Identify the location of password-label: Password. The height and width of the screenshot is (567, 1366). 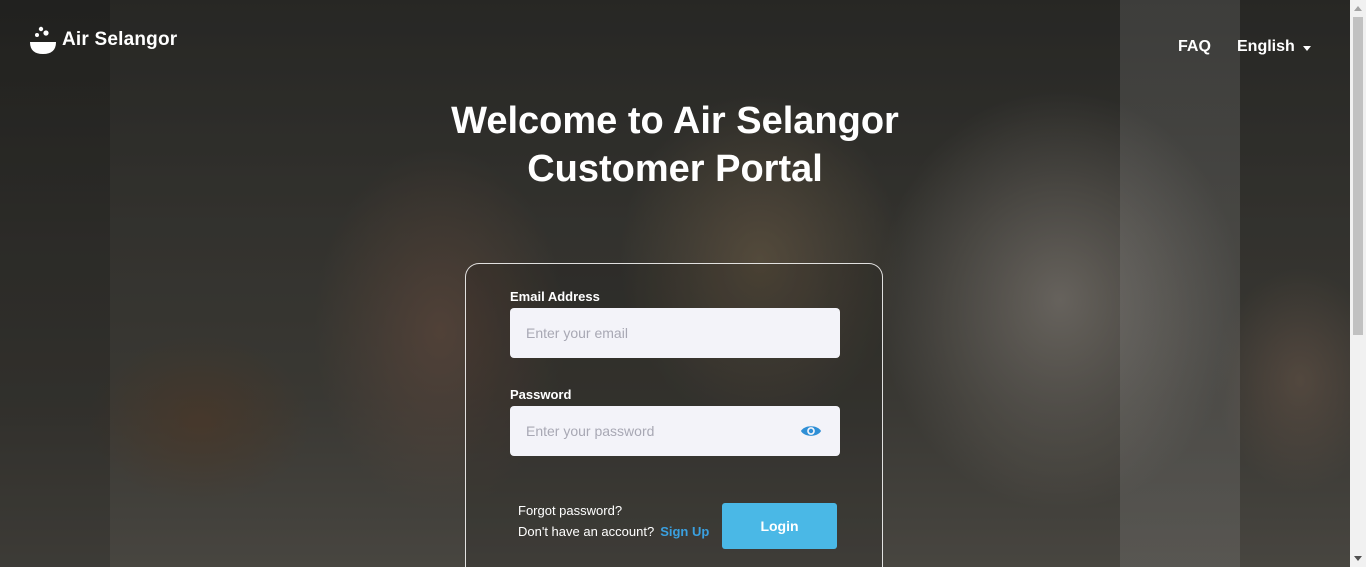
(541, 394).